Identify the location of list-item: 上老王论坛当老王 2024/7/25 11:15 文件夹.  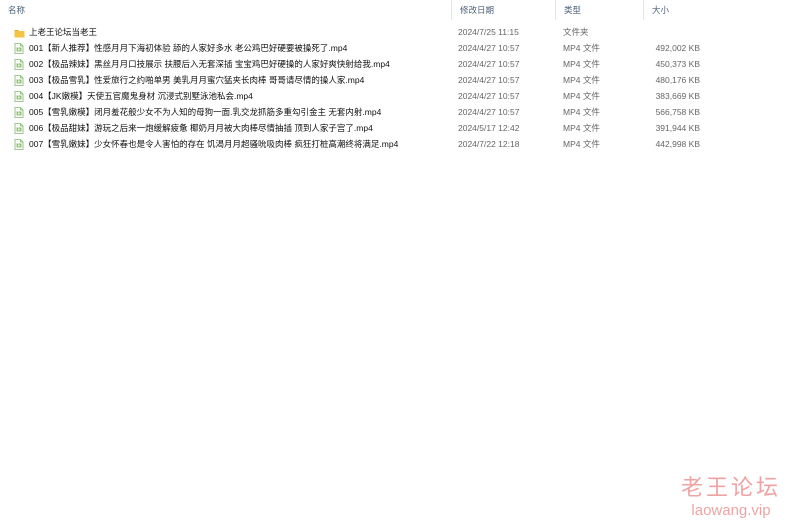
(353, 32).